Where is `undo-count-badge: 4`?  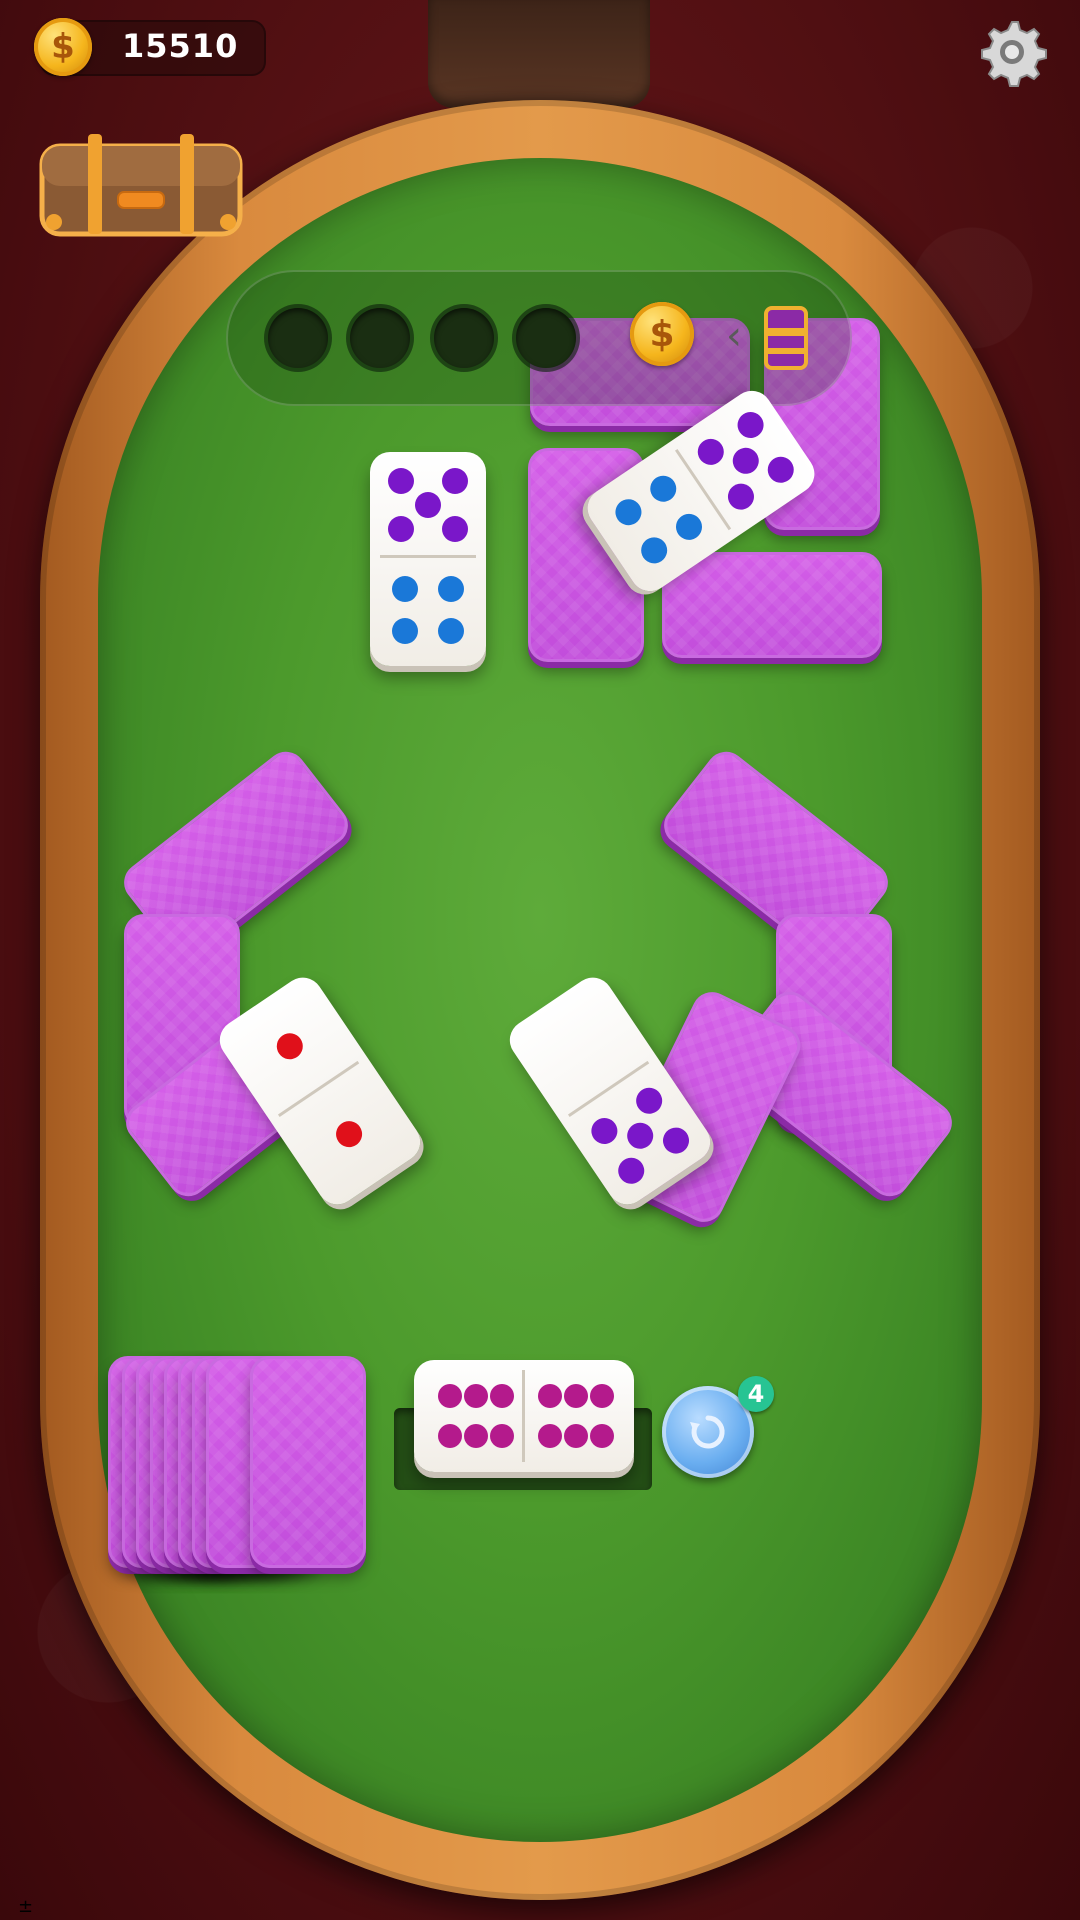
undo-count-badge: 4 is located at coordinates (756, 1394).